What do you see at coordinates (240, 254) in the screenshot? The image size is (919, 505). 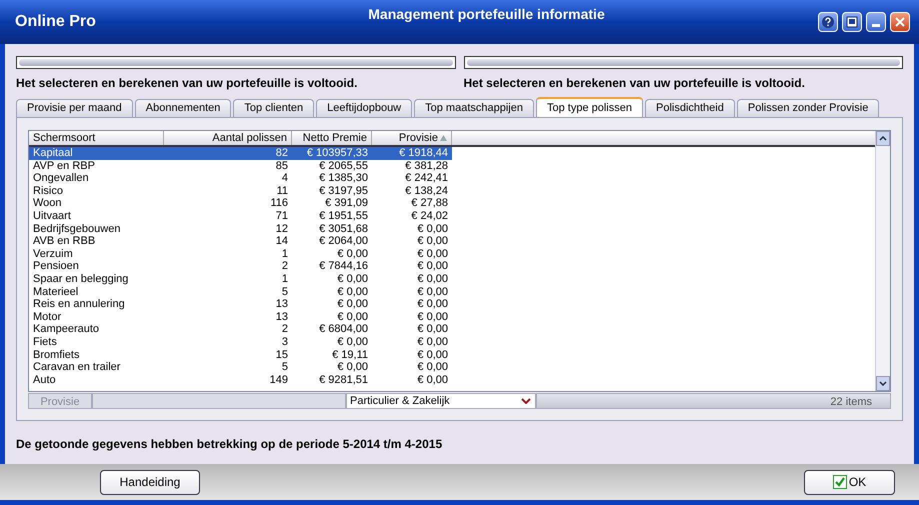 I see `table-row: Verzuim 1 € 0,00 € 0,00` at bounding box center [240, 254].